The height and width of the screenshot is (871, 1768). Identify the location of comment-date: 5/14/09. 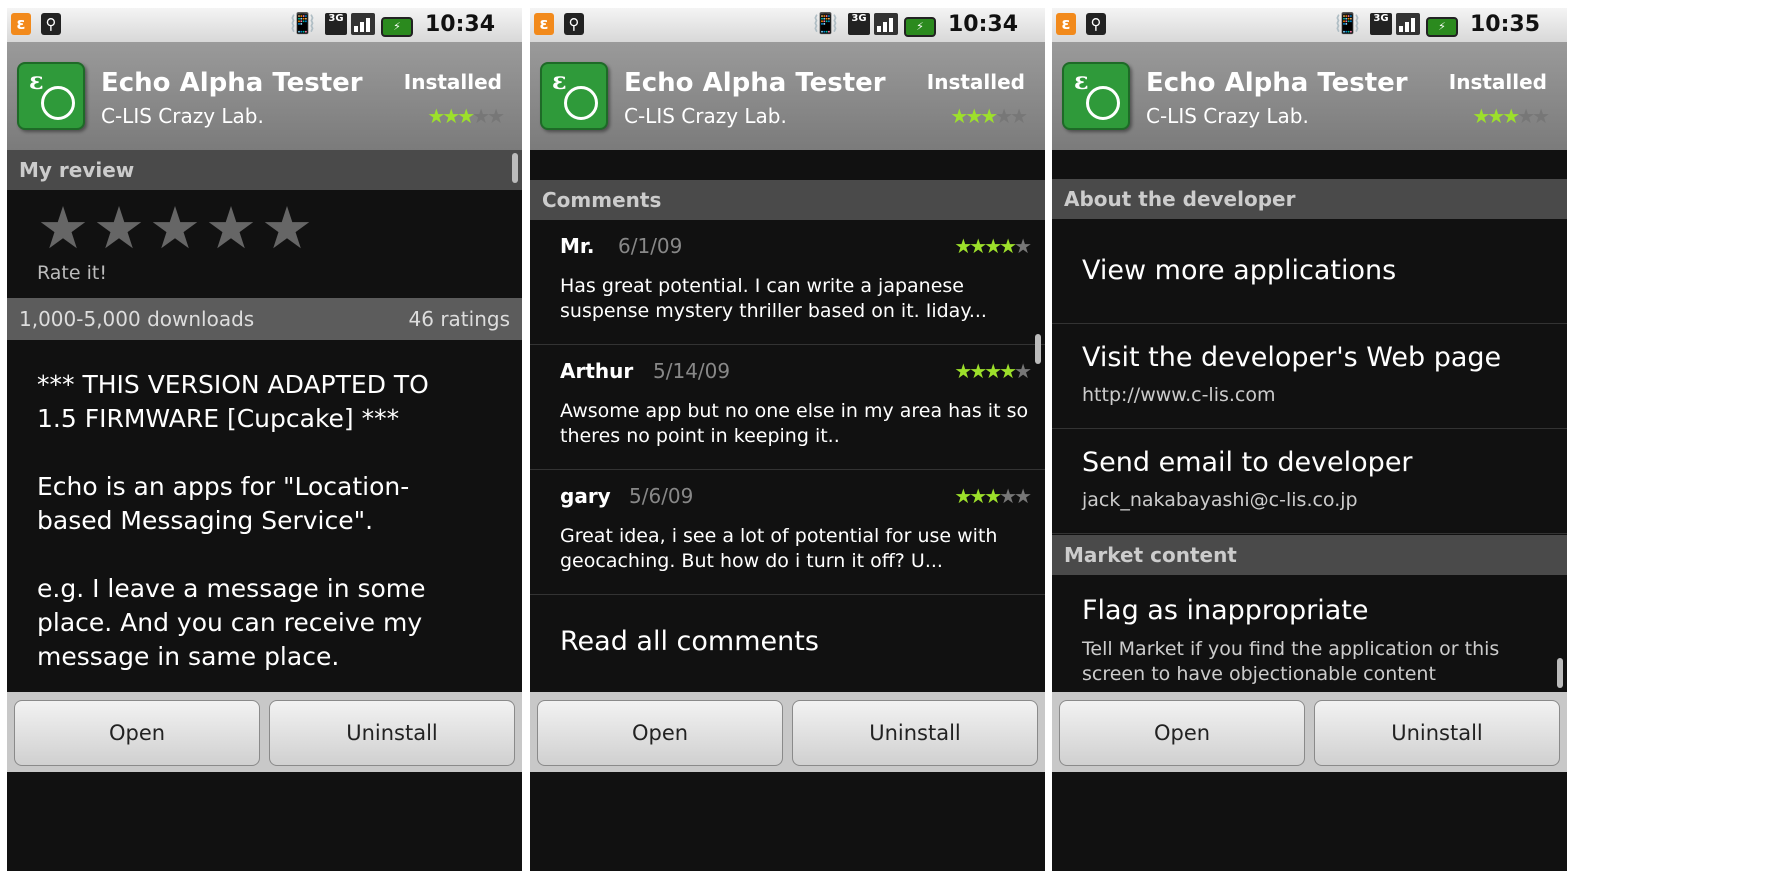
(692, 371).